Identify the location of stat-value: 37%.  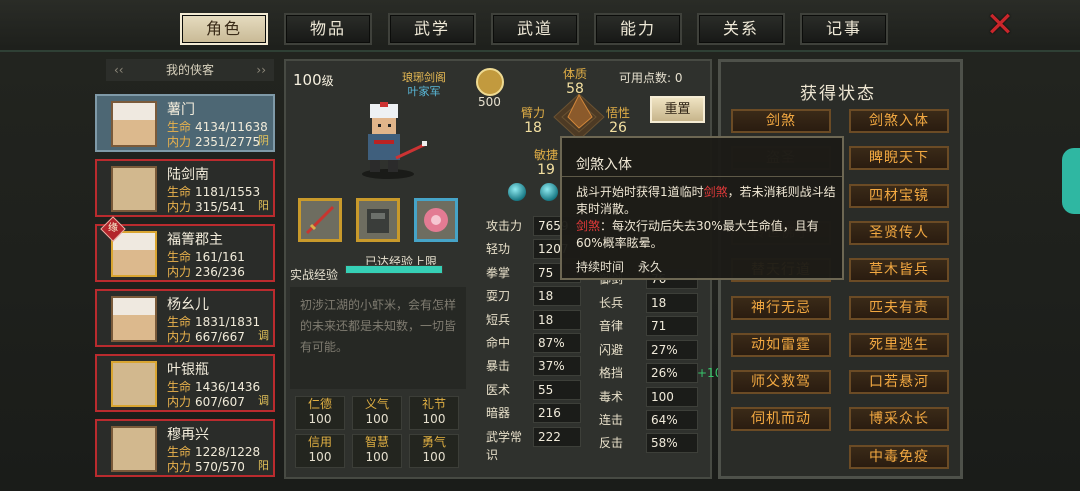
(551, 366).